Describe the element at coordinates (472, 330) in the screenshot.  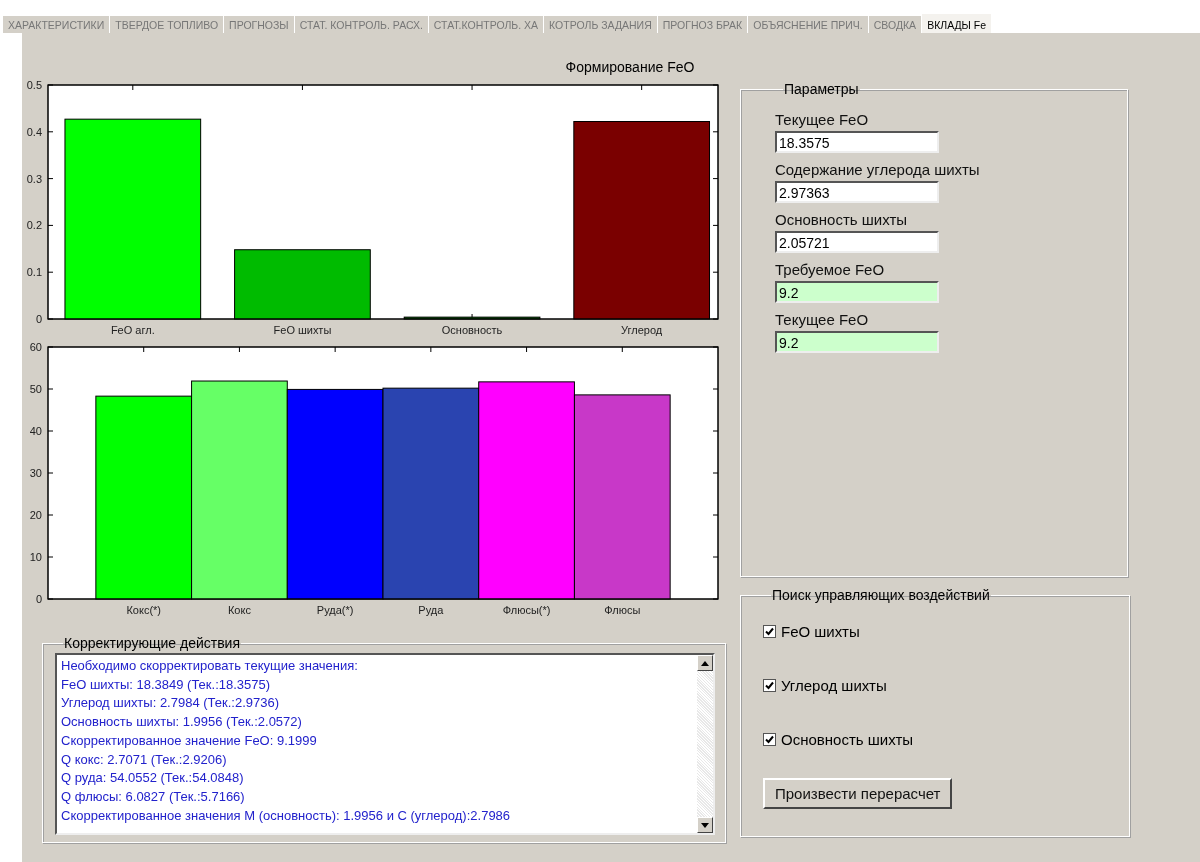
I see `x-tick-label: Основность` at that location.